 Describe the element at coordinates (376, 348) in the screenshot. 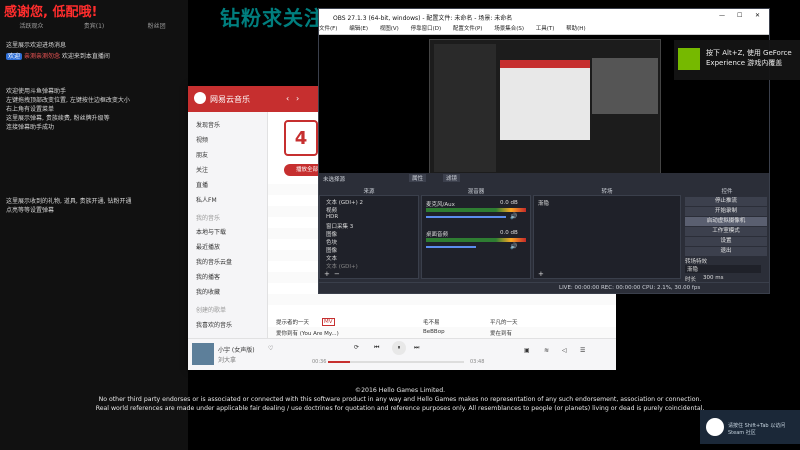

I see `prev-icon: ⏮` at that location.